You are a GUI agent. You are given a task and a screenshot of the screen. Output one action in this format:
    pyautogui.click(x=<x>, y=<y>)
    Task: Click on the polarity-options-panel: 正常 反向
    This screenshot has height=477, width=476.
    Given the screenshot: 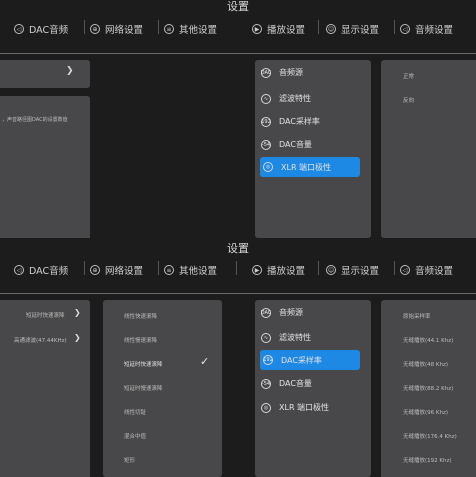 What is the action you would take?
    pyautogui.click(x=428, y=149)
    